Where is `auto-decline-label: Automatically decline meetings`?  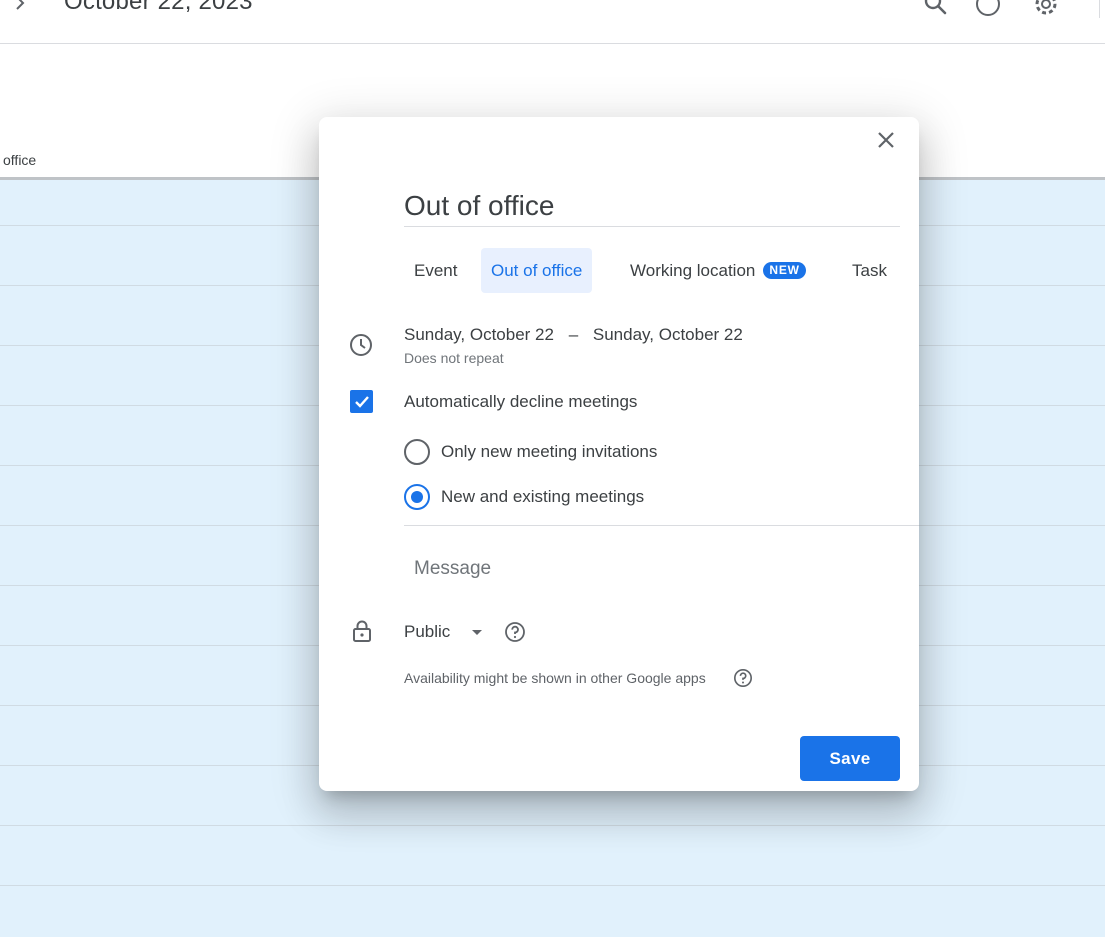 auto-decline-label: Automatically decline meetings is located at coordinates (520, 402).